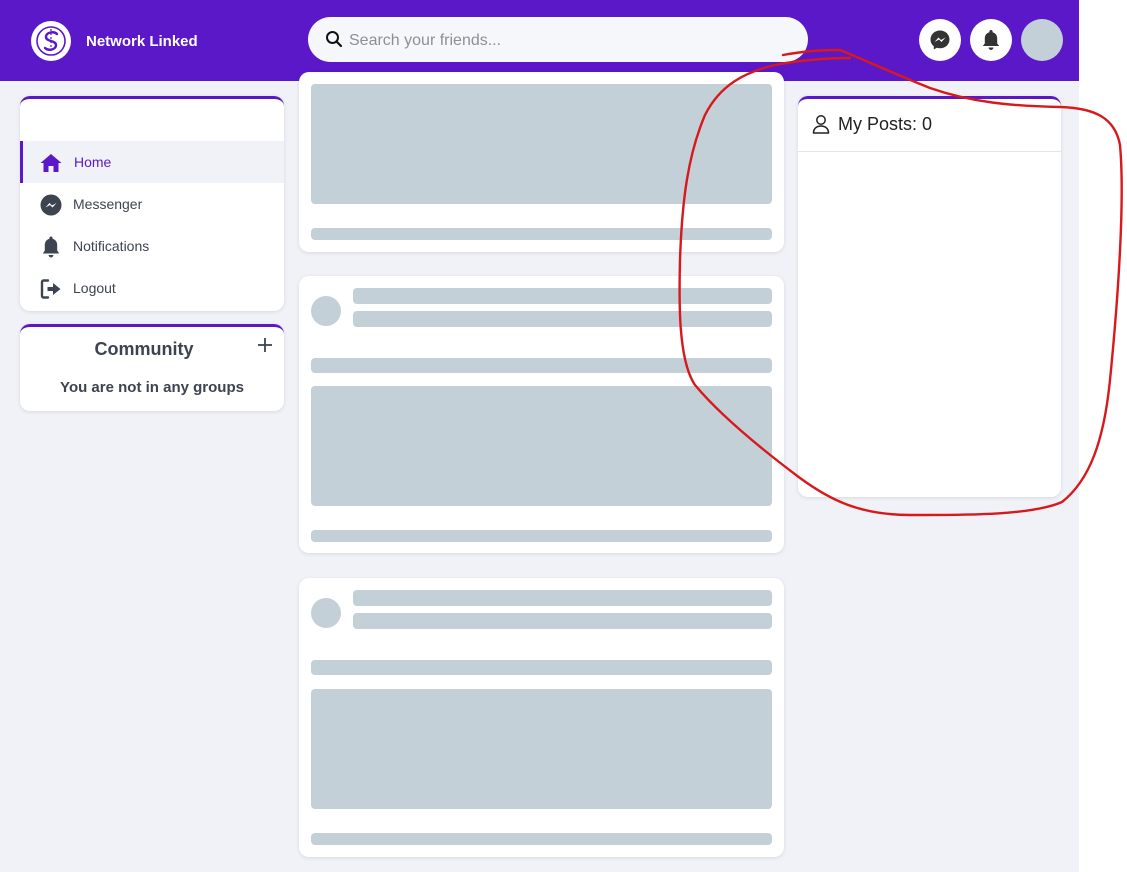  What do you see at coordinates (334, 39) in the screenshot?
I see `search-icon` at bounding box center [334, 39].